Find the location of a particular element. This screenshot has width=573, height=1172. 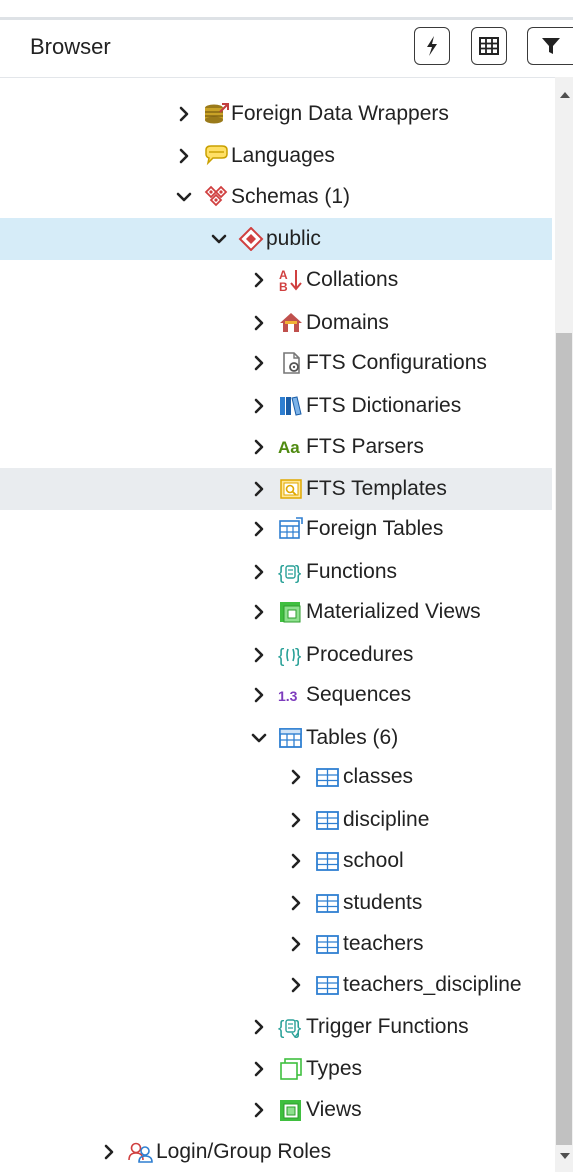

tree-item: A B Collations is located at coordinates (276, 280).